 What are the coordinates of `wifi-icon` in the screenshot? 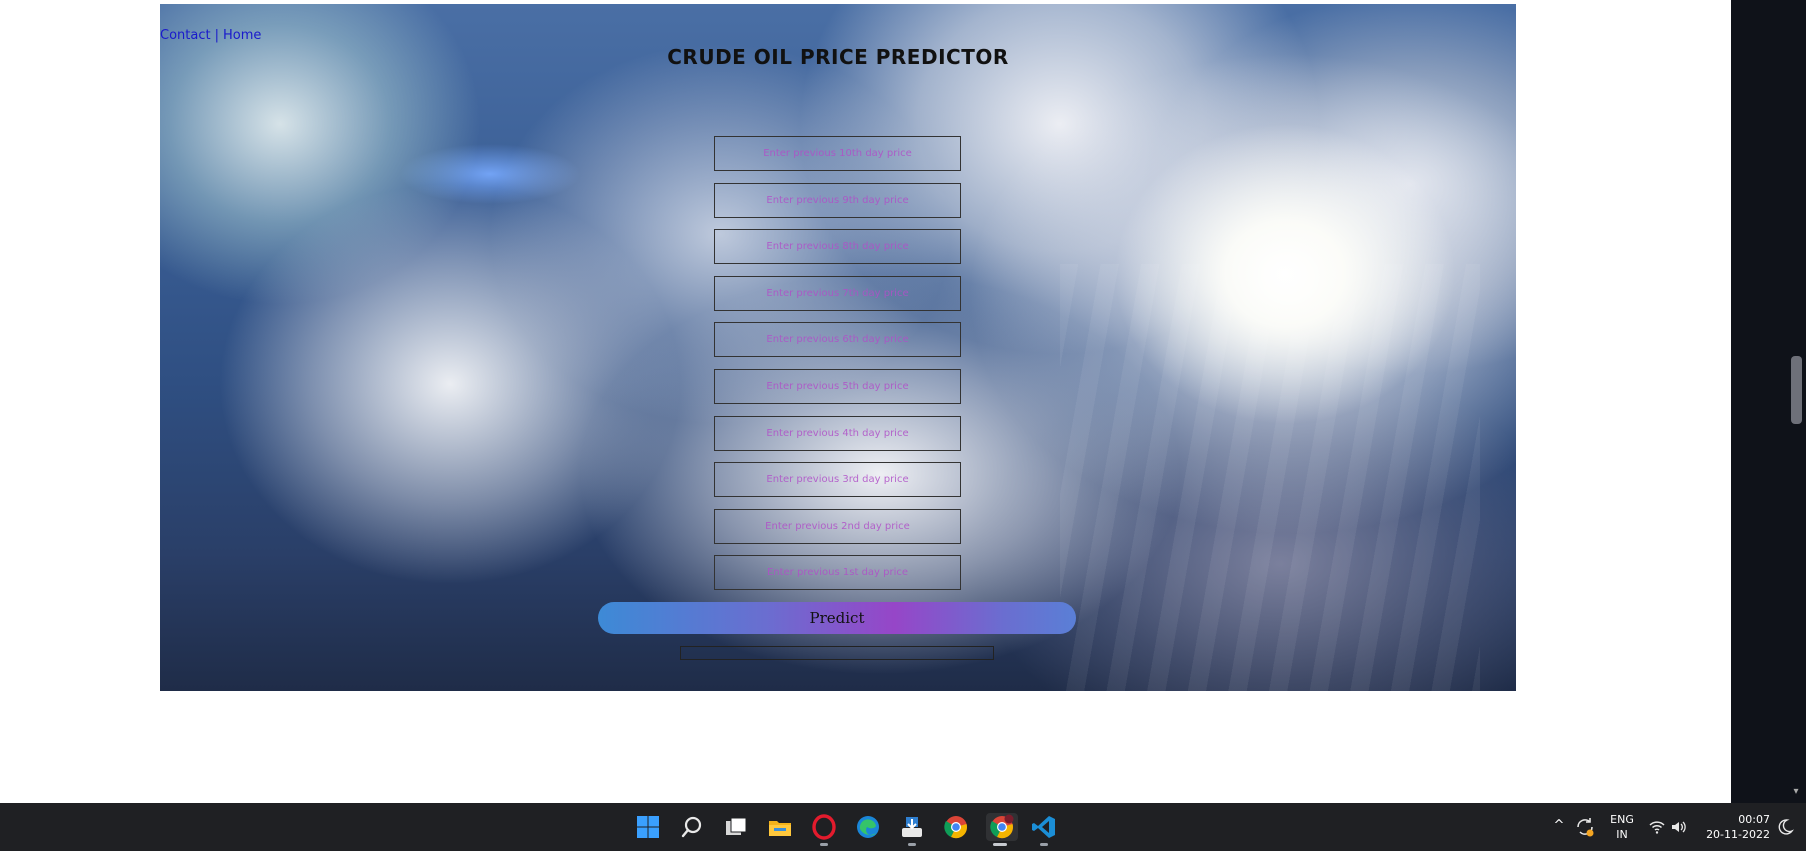 It's located at (1657, 827).